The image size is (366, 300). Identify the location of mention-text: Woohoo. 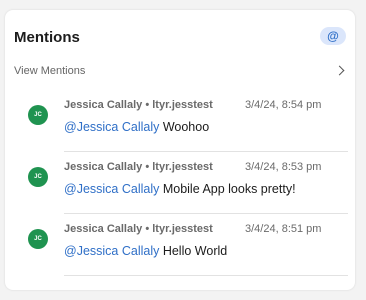
(184, 127).